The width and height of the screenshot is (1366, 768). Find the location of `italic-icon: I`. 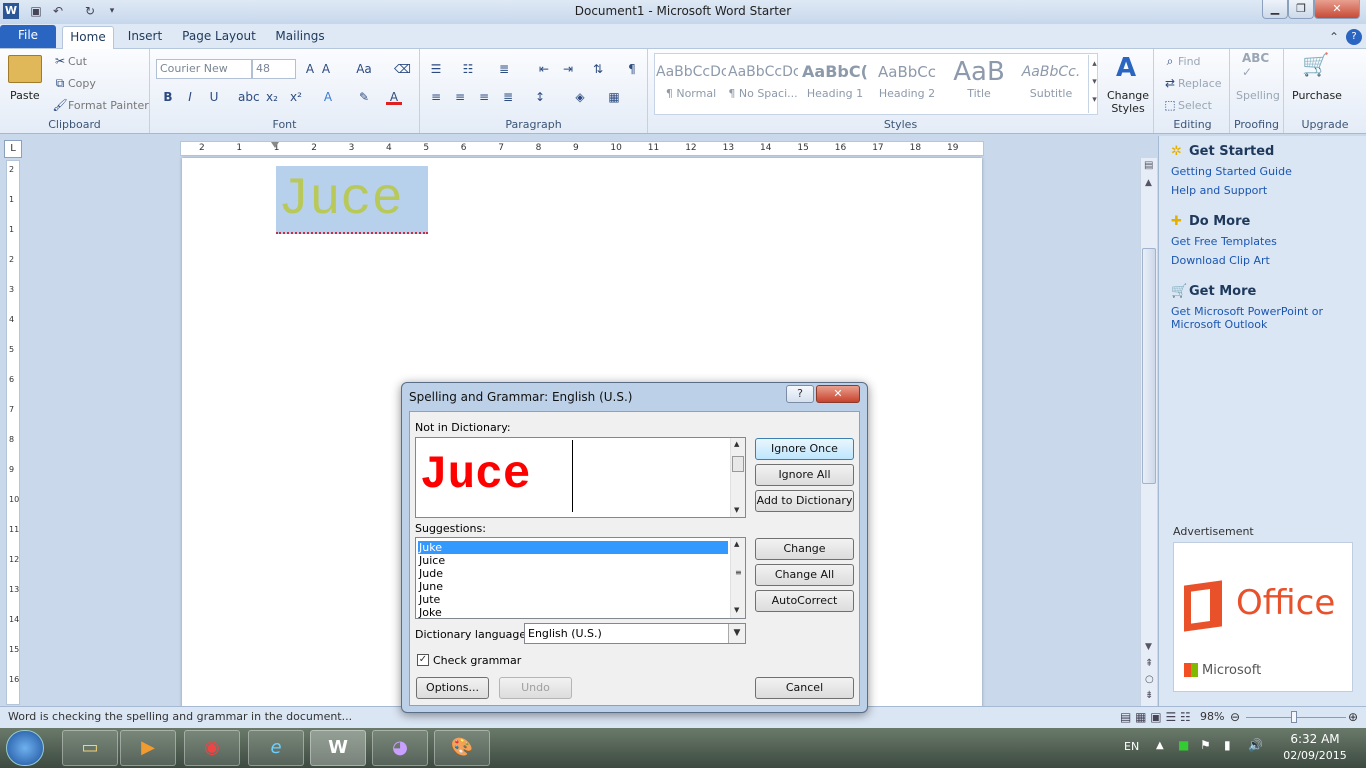

italic-icon: I is located at coordinates (190, 97).